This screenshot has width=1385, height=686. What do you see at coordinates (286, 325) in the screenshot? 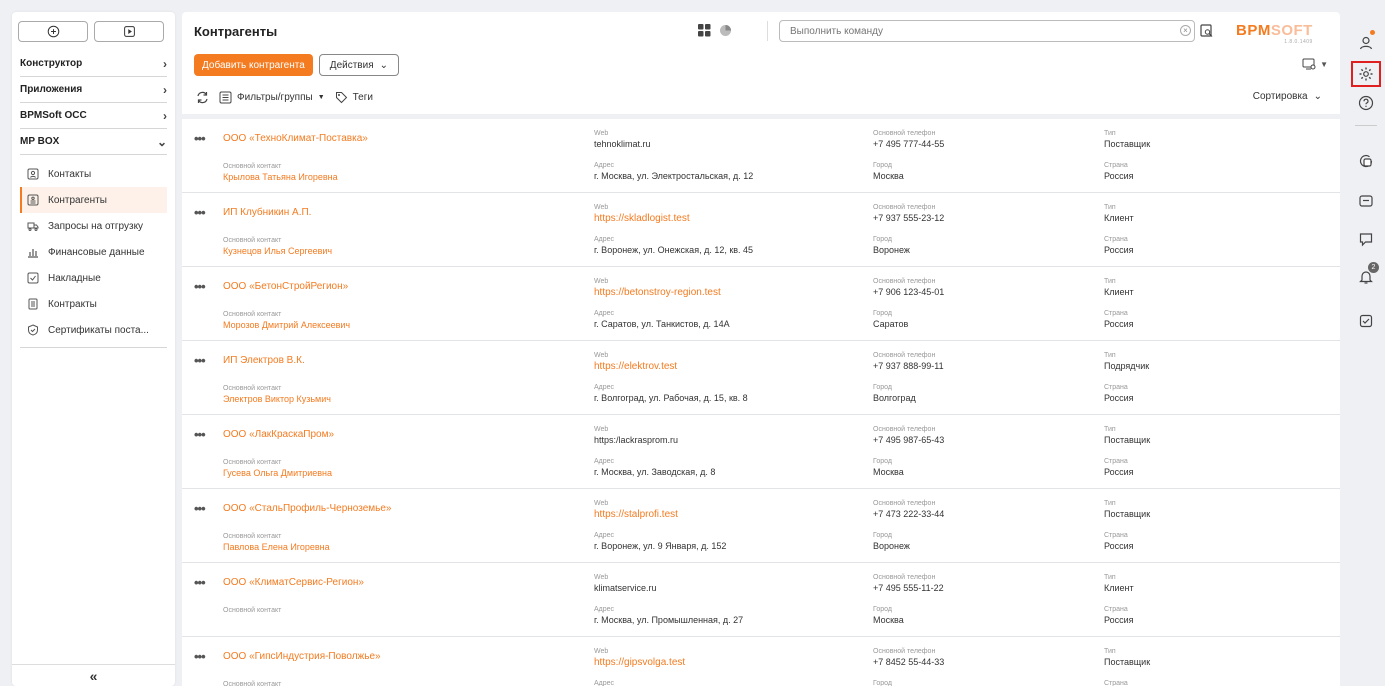
I see `contact-link: Морозов Дмитрий Алексеевич` at bounding box center [286, 325].